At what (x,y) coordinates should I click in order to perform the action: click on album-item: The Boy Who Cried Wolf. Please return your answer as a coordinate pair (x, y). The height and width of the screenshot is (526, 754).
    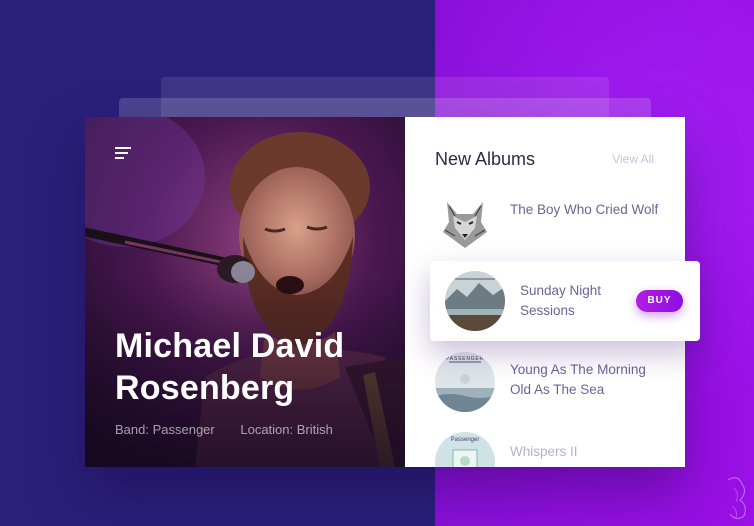
    Looking at the image, I should click on (555, 222).